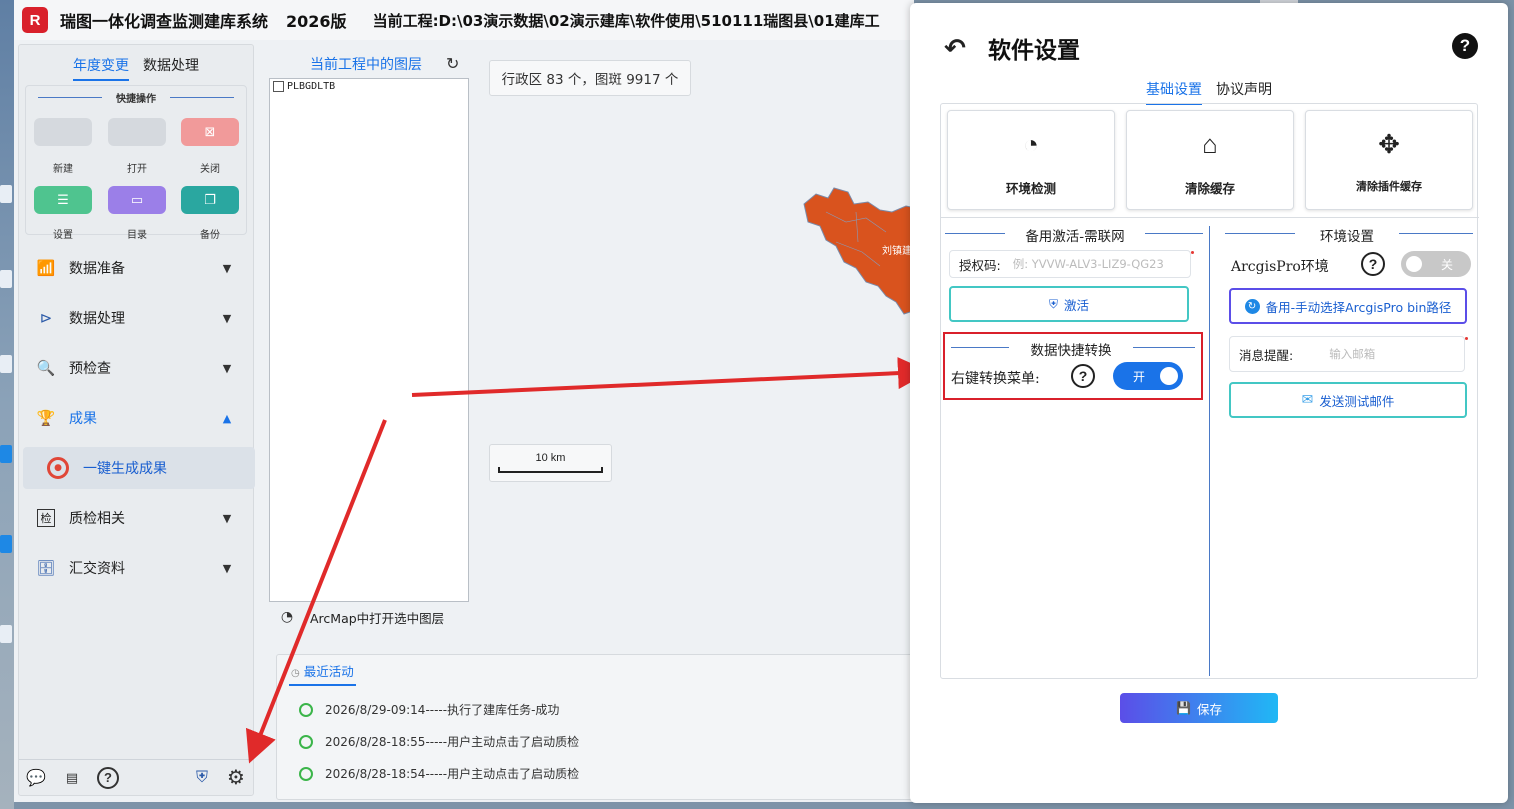  What do you see at coordinates (1210, 160) in the screenshot?
I see `clear-cache-card: ⌂ 清除缓存` at bounding box center [1210, 160].